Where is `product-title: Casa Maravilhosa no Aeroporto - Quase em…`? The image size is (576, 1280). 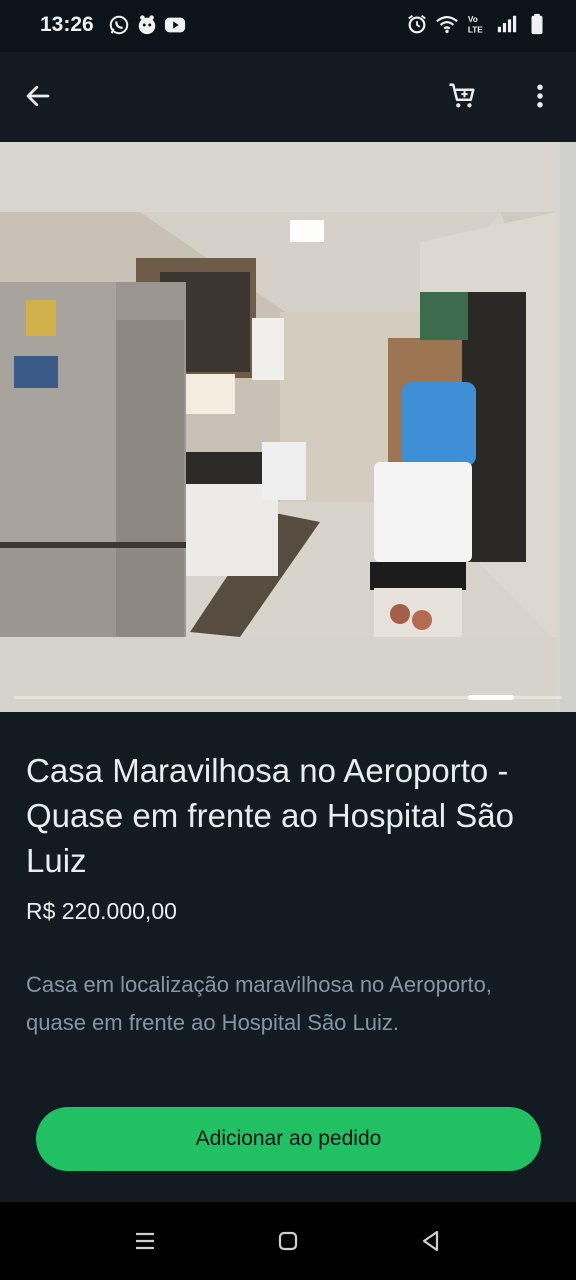
product-title: Casa Maravilhosa no Aeroporto - Quase em… is located at coordinates (270, 815).